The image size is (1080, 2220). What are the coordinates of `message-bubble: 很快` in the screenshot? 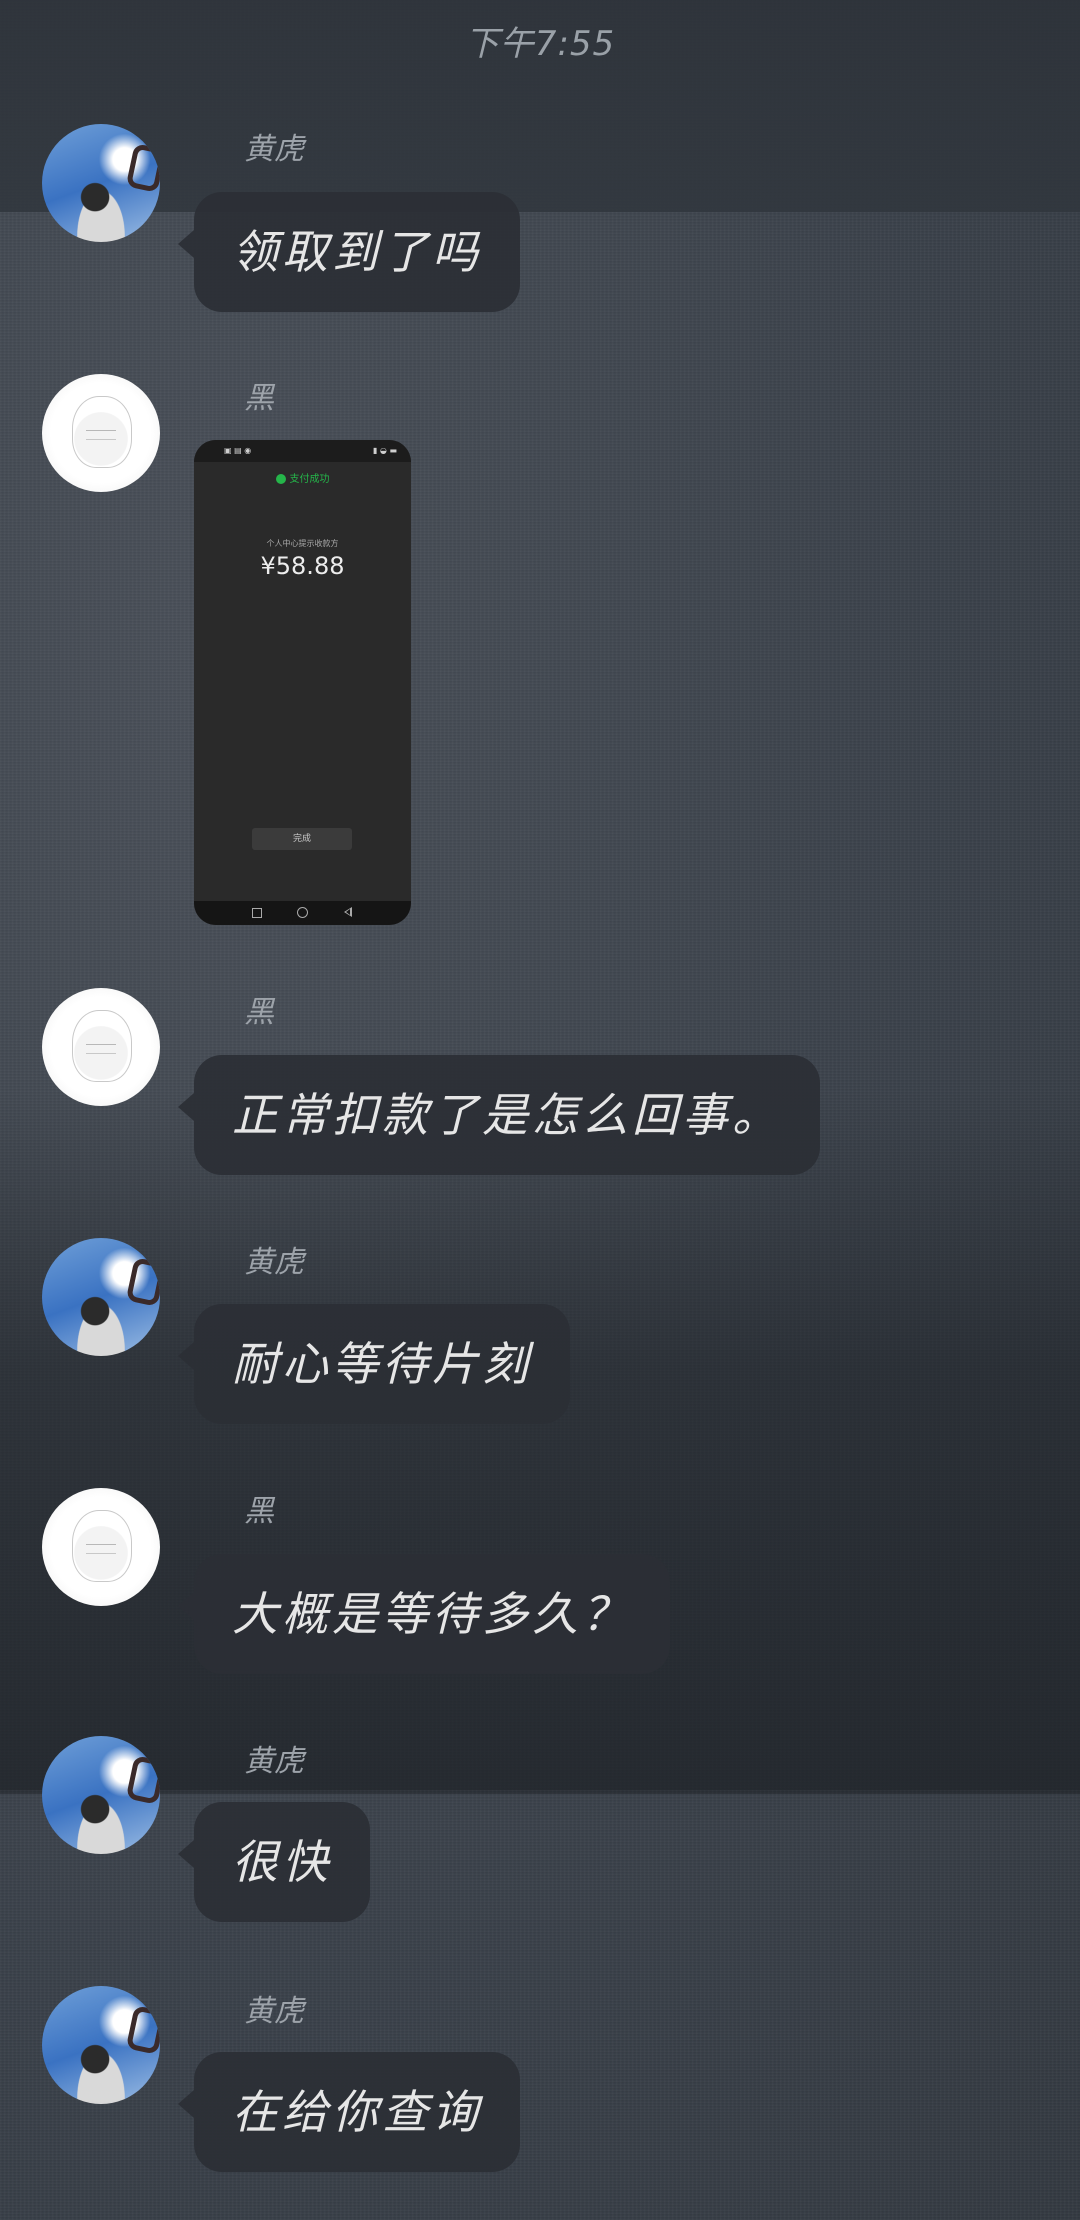 It's located at (274, 1862).